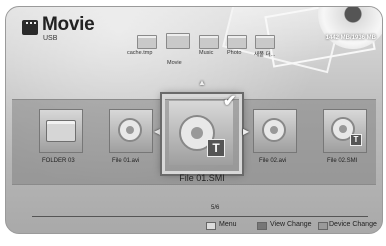 This screenshot has width=386, height=246. Describe the element at coordinates (323, 226) in the screenshot. I see `device-change-key-icon` at that location.